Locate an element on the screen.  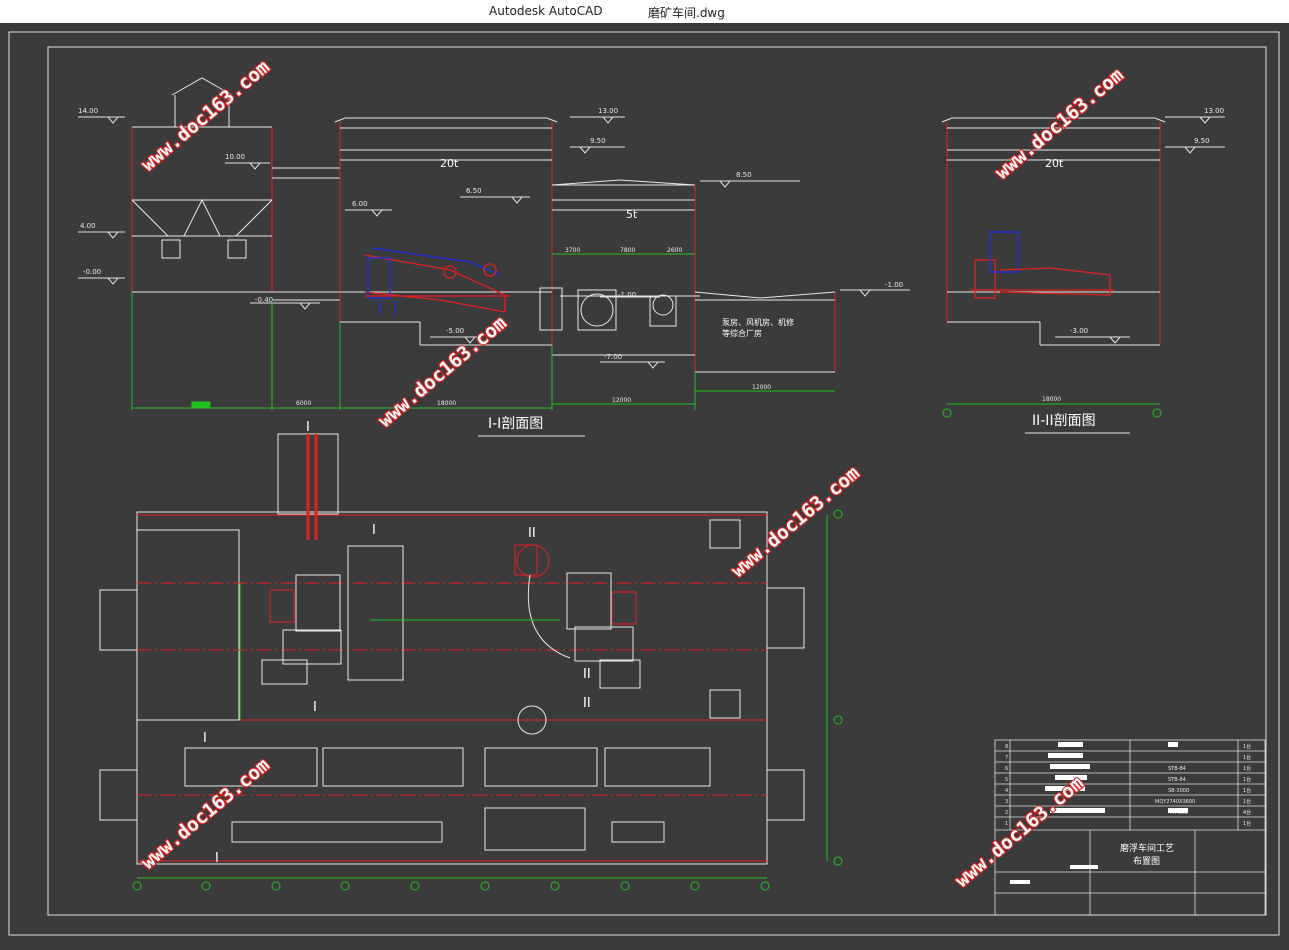
svg-text: 4 is located at coordinates (1006, 791).